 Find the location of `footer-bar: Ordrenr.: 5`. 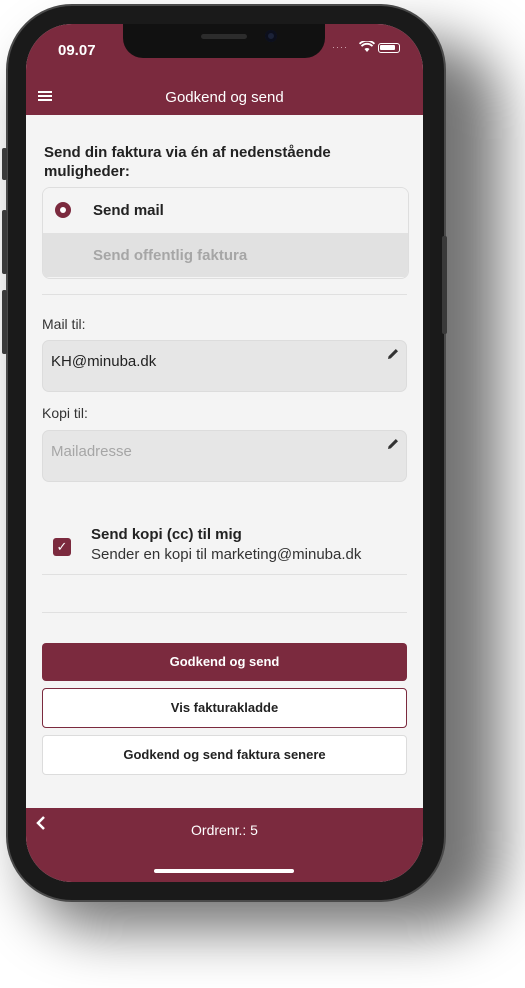

footer-bar: Ordrenr.: 5 is located at coordinates (224, 845).